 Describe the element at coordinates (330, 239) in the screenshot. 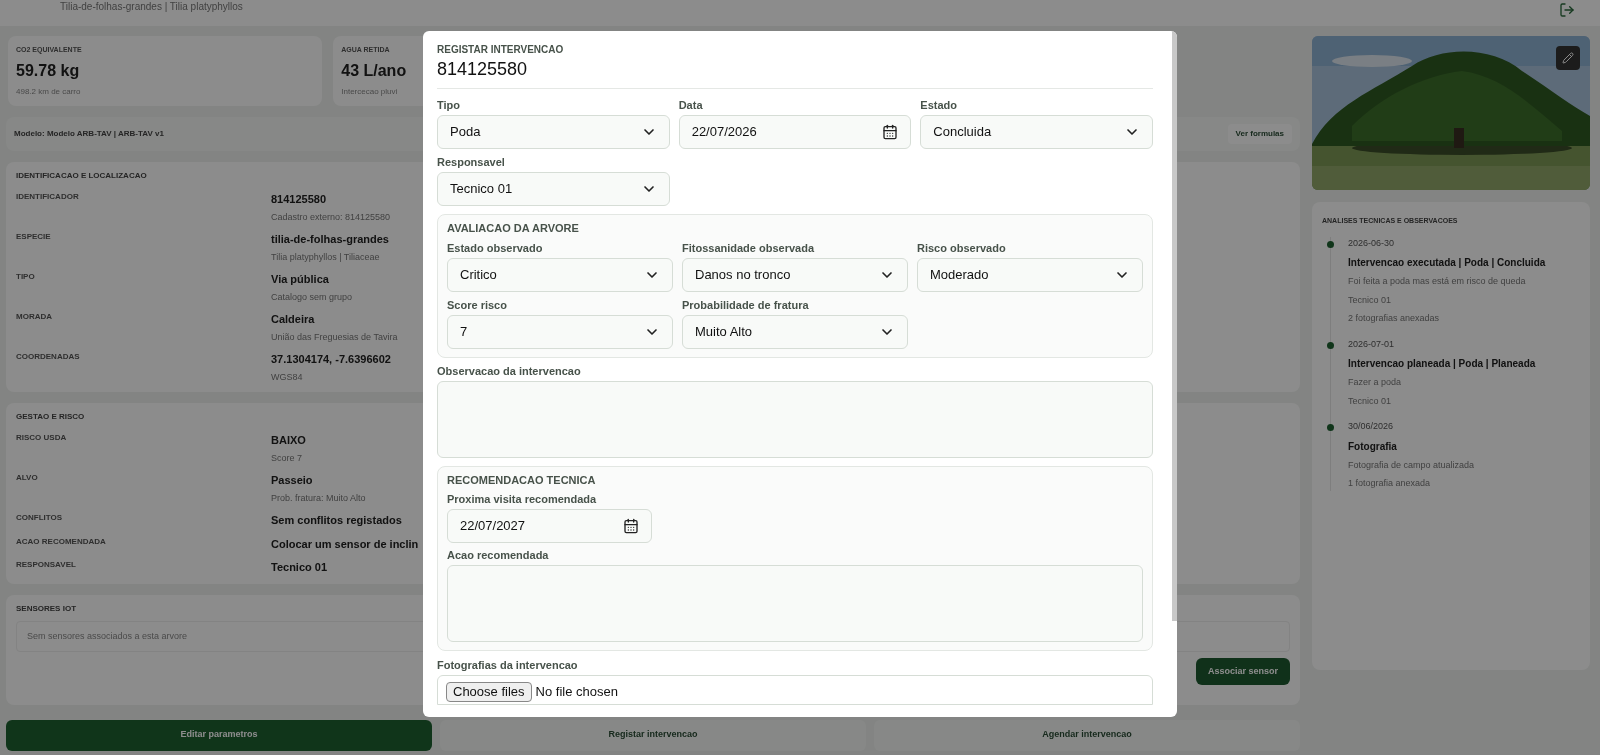

I see `row-value: tilia-de-folhas-grandes` at that location.